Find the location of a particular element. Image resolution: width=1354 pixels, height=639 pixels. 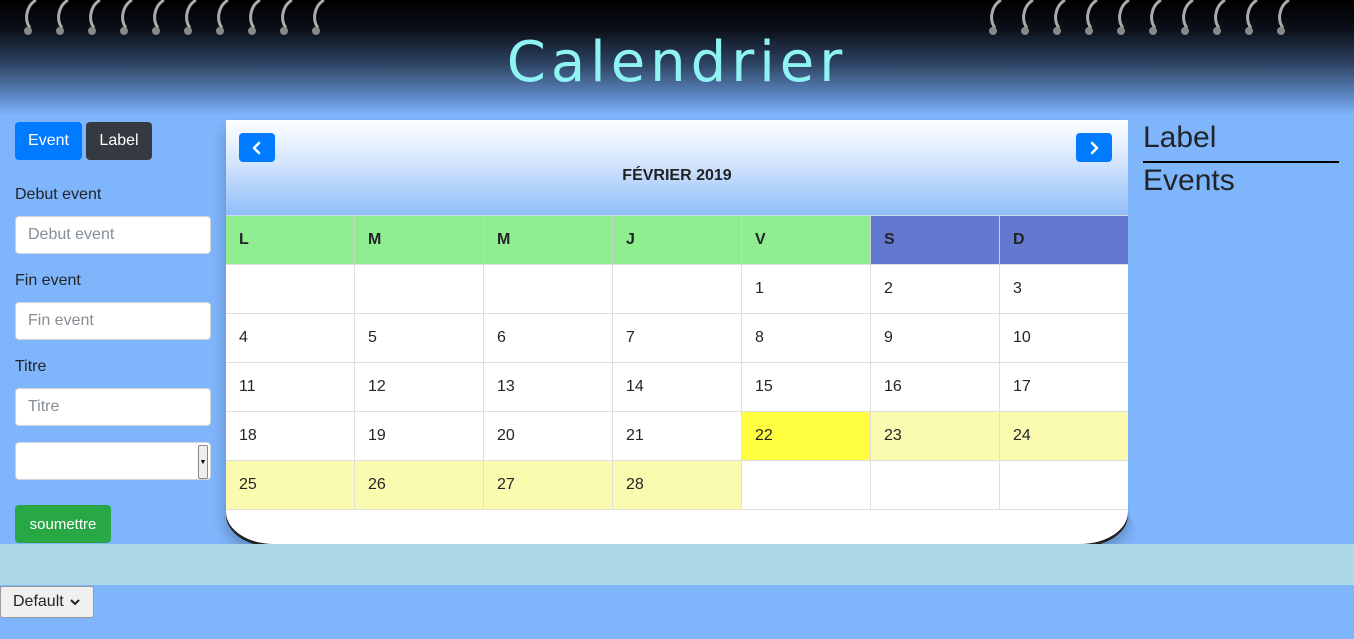

chevron-right-icon is located at coordinates (1094, 147).